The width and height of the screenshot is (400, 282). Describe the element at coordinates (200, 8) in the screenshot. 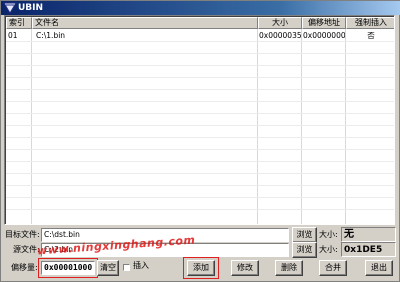

I see `title-bar: UBIN` at that location.